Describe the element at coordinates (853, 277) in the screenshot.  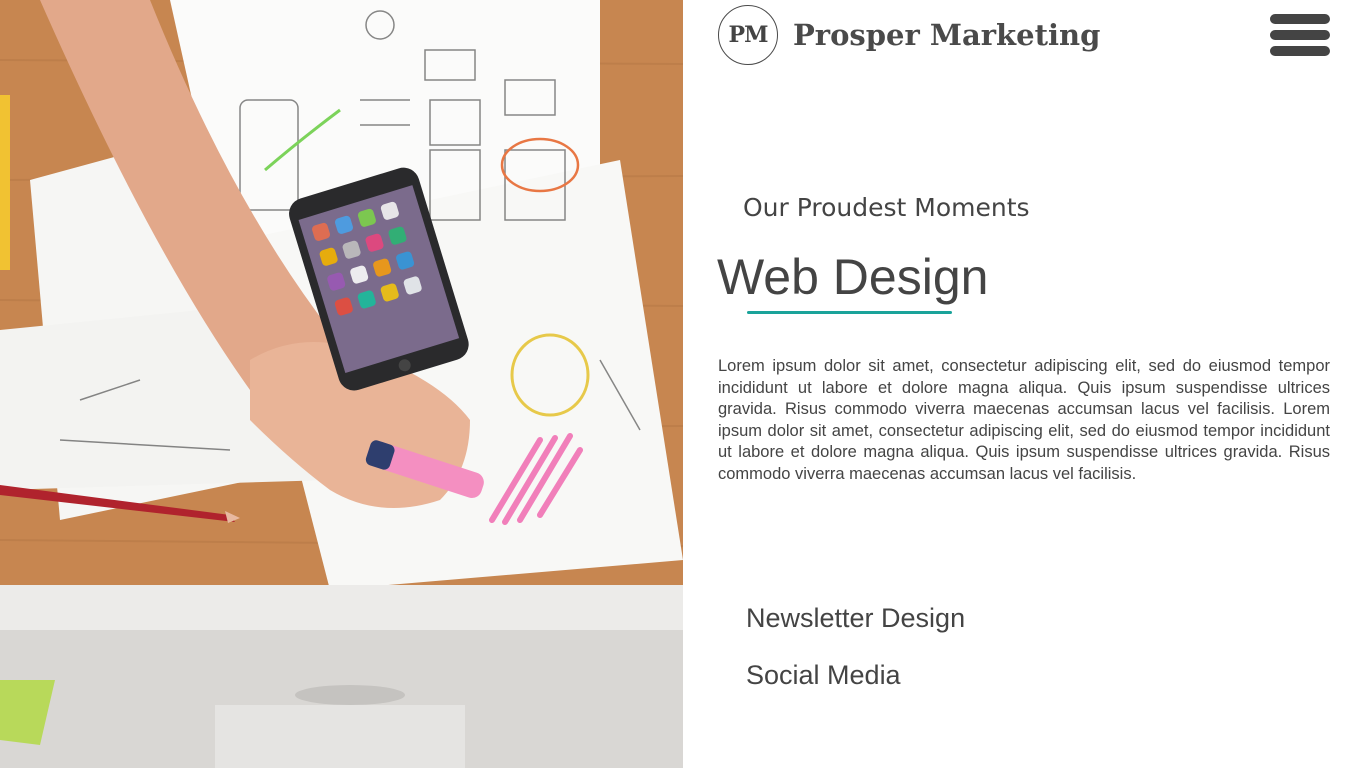
I see `section-title: Web Design` at that location.